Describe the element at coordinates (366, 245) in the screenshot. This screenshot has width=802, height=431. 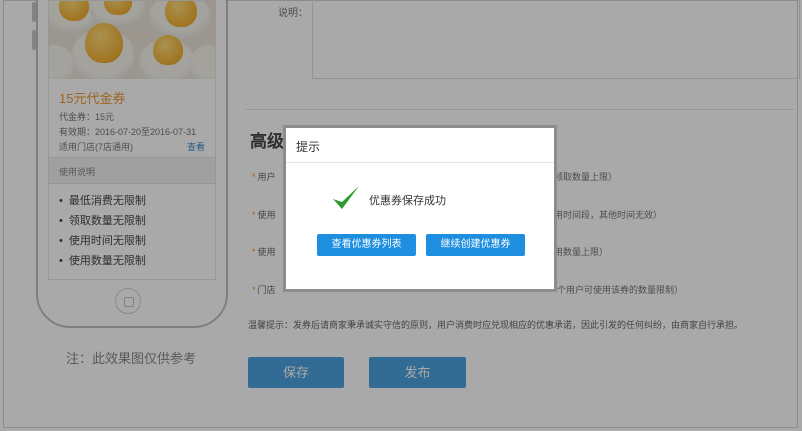
I see `view-coupon-list-button: 查看优惠券列表` at that location.